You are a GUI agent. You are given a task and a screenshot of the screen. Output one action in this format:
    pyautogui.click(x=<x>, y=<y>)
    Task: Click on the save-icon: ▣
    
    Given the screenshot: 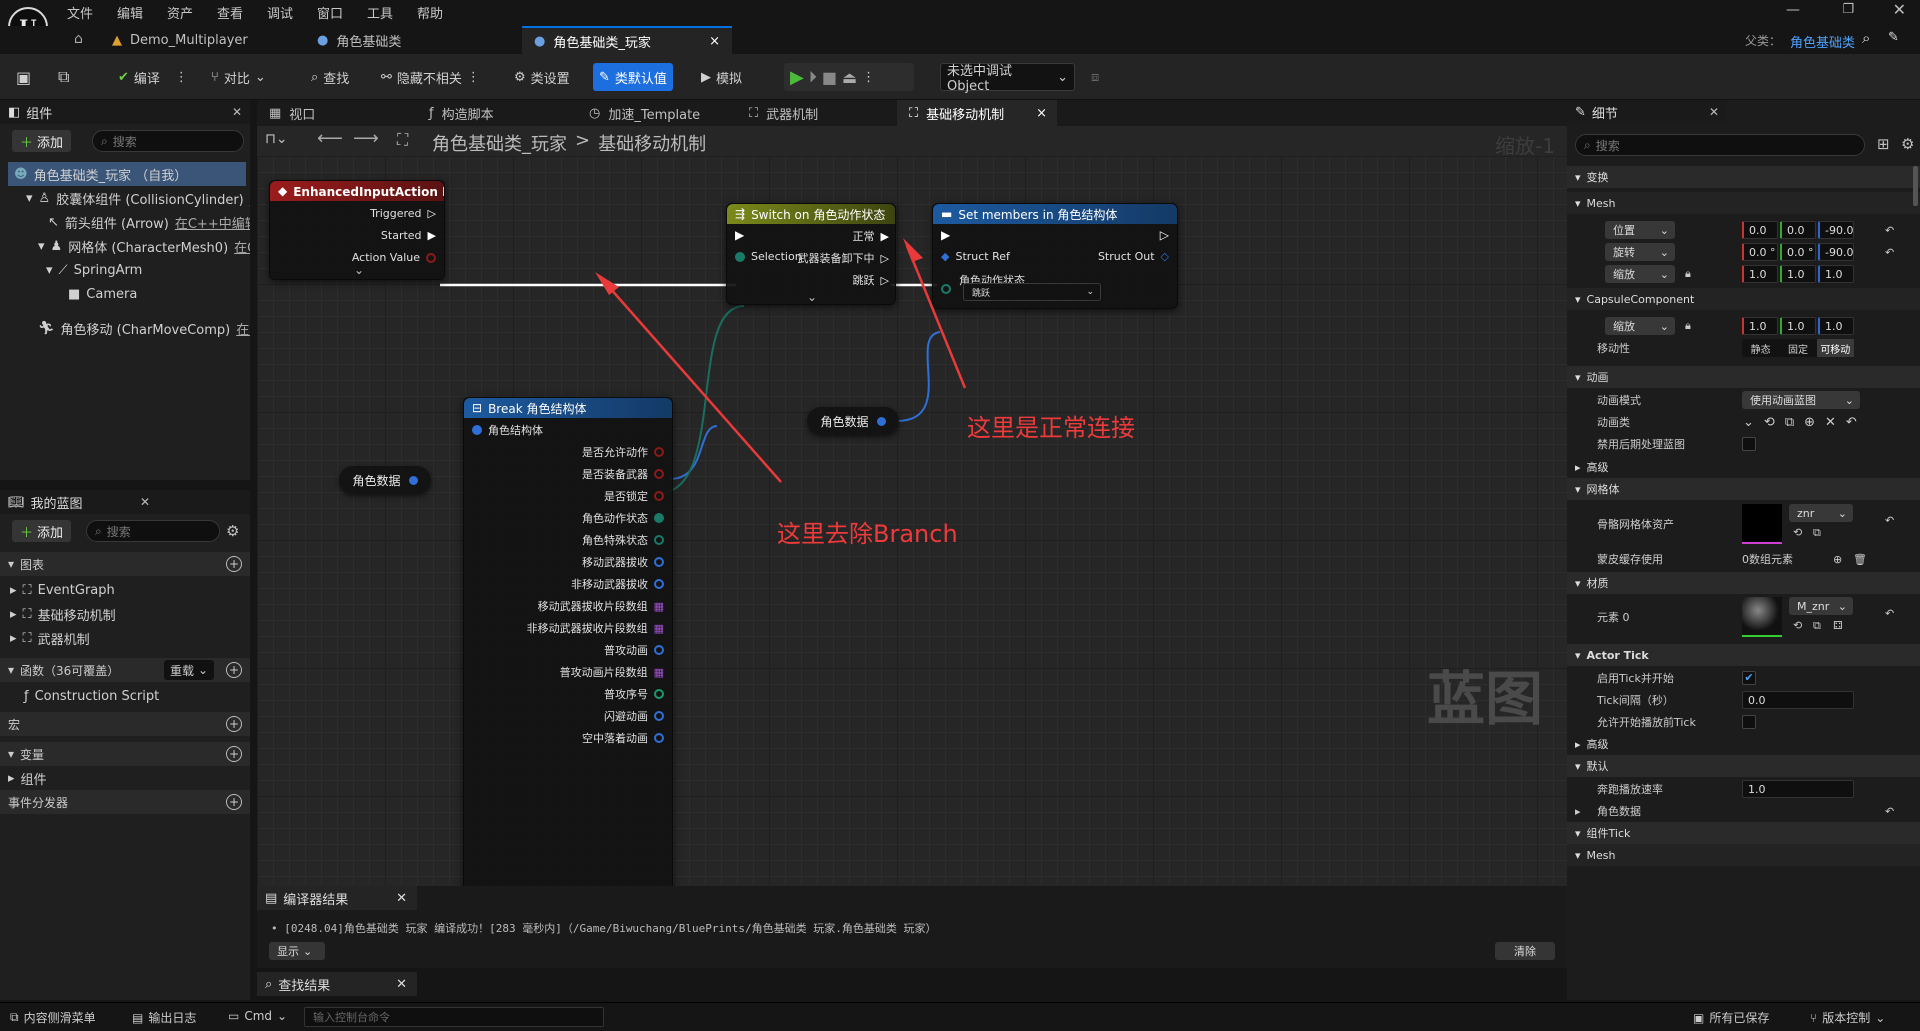 What is the action you would take?
    pyautogui.click(x=23, y=77)
    